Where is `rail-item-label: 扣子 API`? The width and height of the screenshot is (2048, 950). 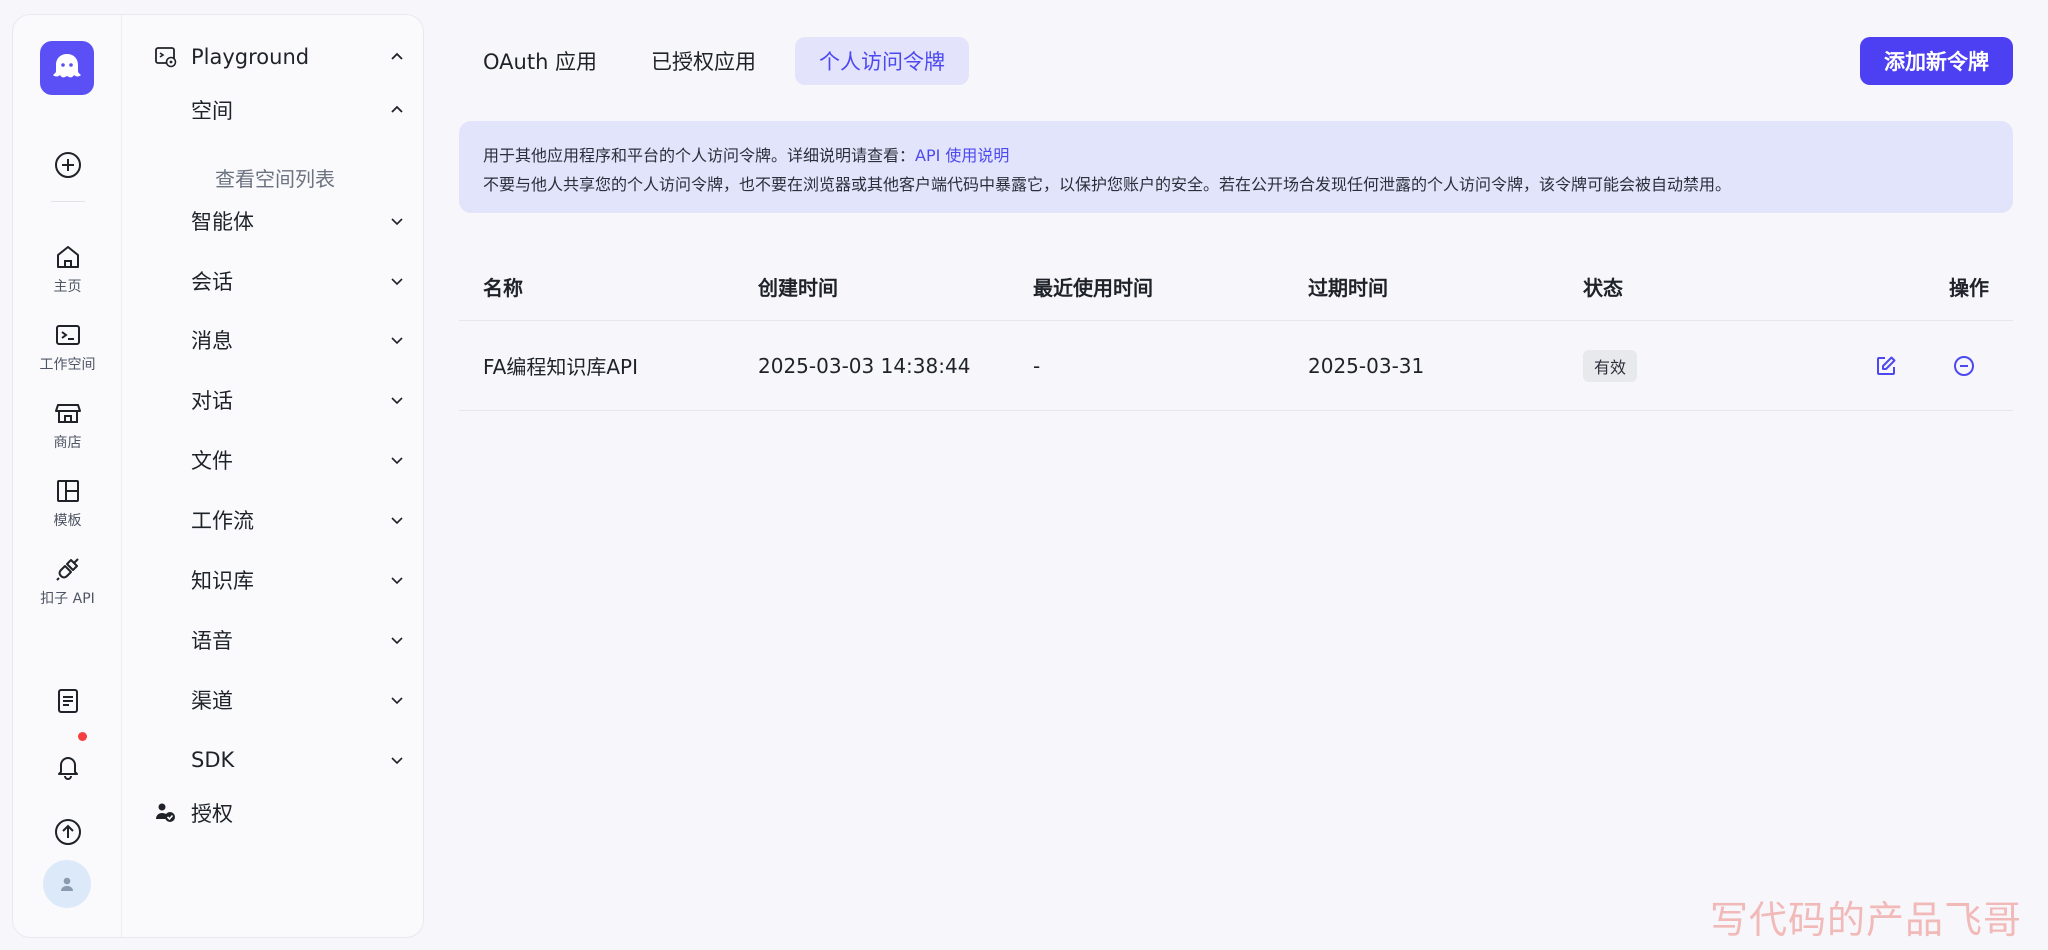
rail-item-label: 扣子 API is located at coordinates (67, 599).